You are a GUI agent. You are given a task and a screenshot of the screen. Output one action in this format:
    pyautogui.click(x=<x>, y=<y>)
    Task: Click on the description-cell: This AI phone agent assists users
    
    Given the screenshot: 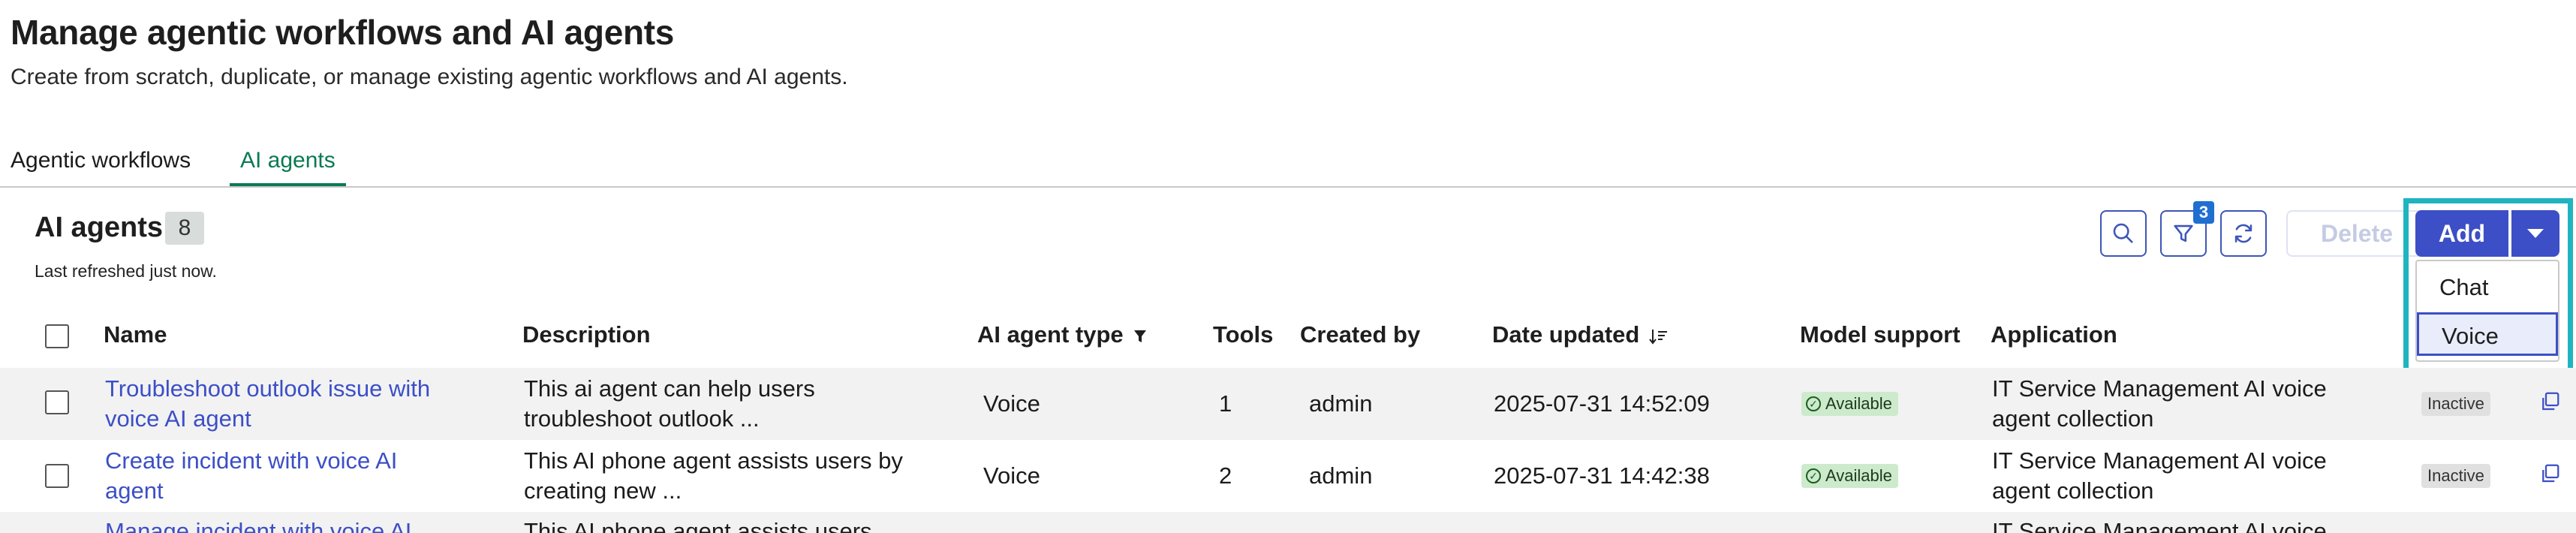 What is the action you would take?
    pyautogui.click(x=698, y=525)
    